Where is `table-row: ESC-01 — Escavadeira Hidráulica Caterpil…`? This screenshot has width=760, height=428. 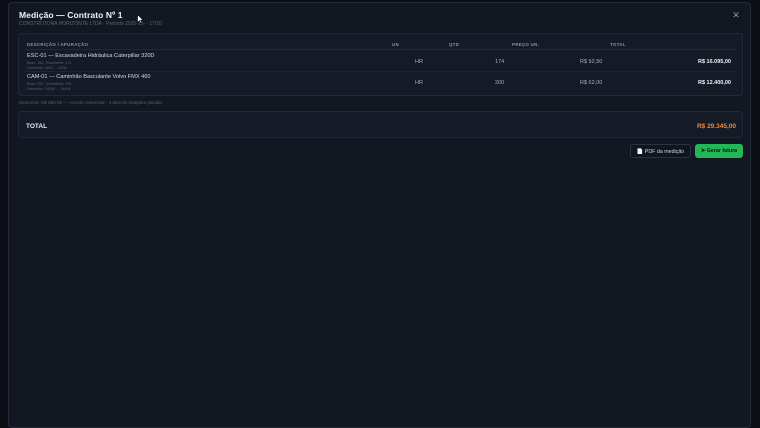 table-row: ESC-01 — Escavadeira Hidráulica Caterpil… is located at coordinates (380, 61).